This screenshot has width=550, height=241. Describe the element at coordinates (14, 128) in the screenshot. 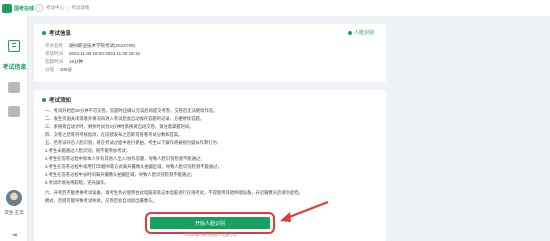

I see `sidebar: 考试信息 李生 王丰 ⇥` at that location.